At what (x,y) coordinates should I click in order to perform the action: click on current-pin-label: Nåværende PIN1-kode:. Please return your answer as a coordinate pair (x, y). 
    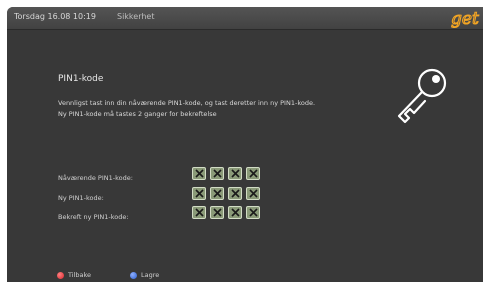
    Looking at the image, I should click on (95, 178).